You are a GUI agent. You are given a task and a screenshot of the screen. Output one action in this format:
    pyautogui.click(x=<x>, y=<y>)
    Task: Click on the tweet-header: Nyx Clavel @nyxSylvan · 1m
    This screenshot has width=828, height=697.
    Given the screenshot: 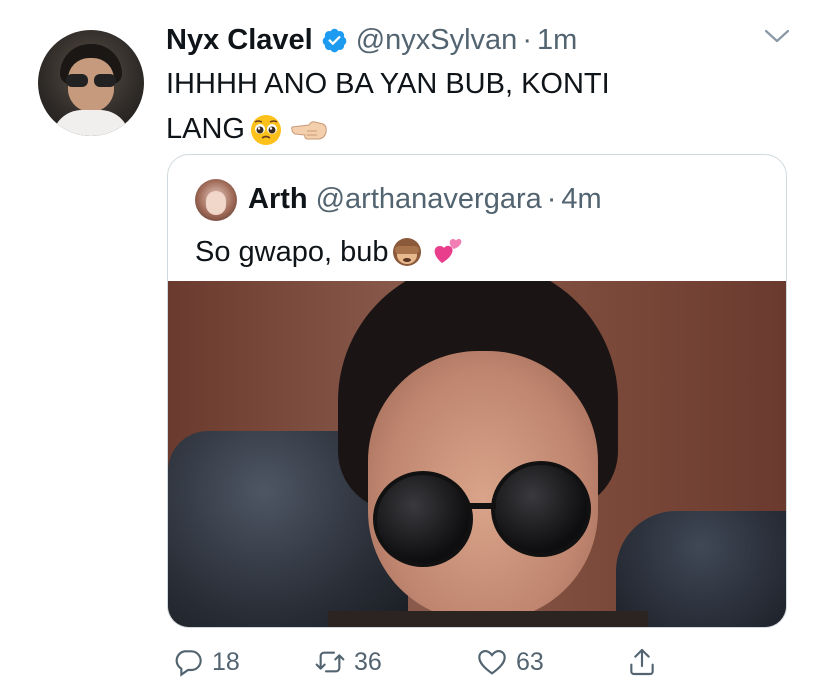 What is the action you would take?
    pyautogui.click(x=371, y=40)
    